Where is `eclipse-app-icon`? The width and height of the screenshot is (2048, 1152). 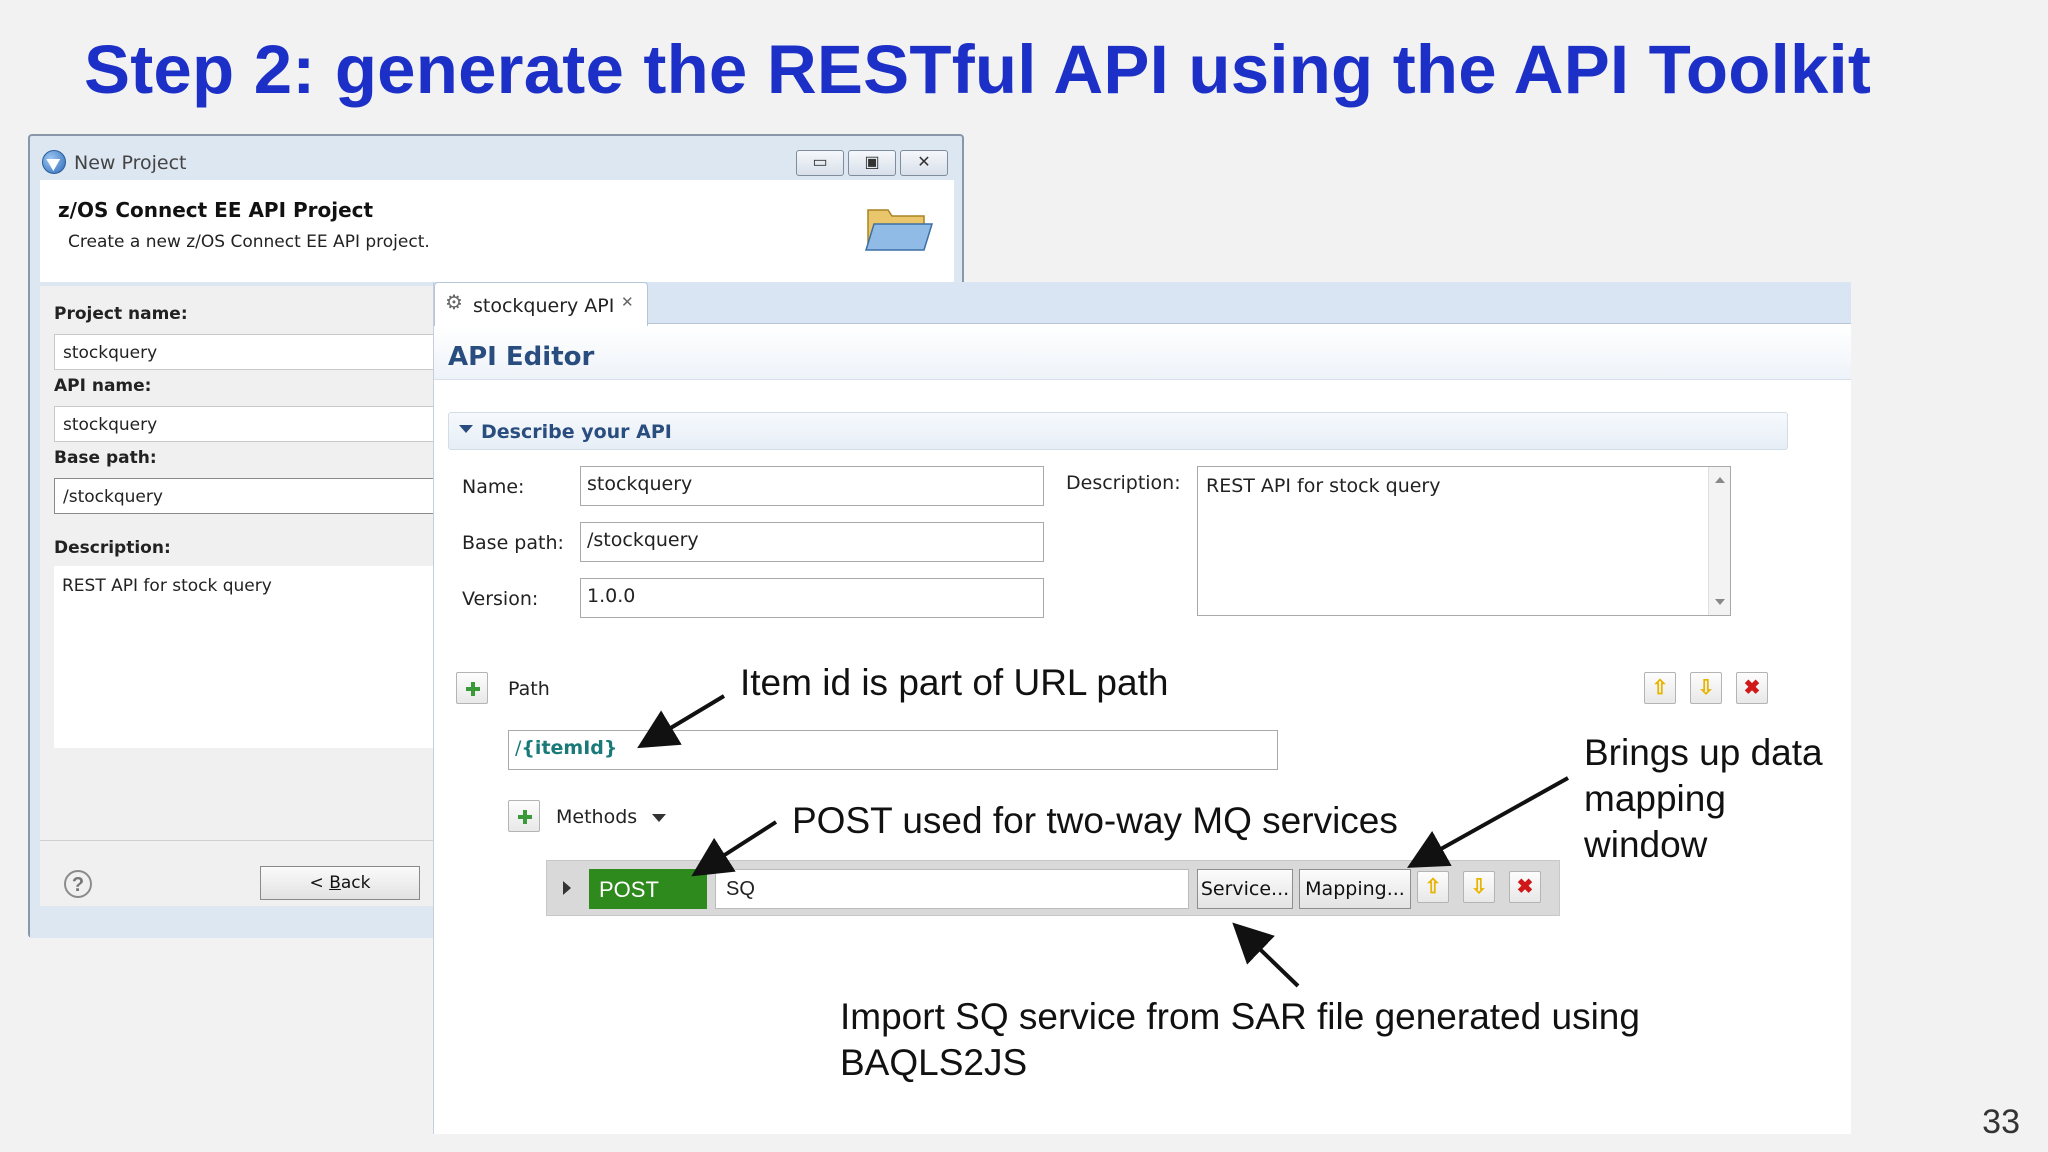
eclipse-app-icon is located at coordinates (54, 162).